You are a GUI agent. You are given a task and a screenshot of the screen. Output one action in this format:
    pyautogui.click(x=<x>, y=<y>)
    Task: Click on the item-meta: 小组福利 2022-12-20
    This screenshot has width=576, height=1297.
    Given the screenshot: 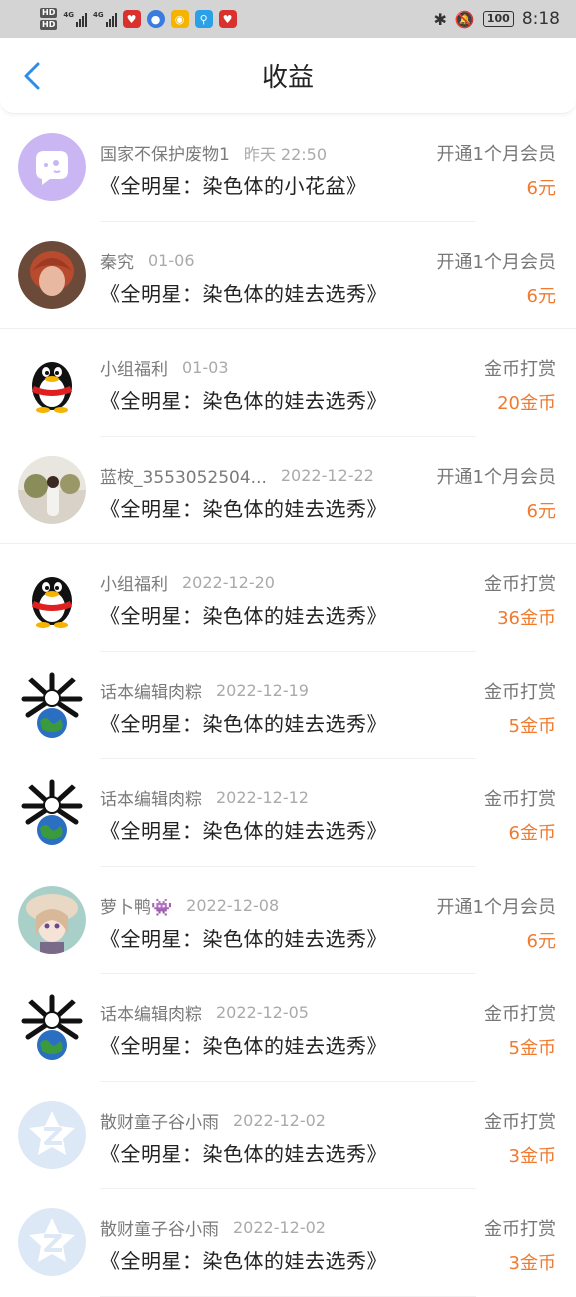 What is the action you would take?
    pyautogui.click(x=187, y=582)
    